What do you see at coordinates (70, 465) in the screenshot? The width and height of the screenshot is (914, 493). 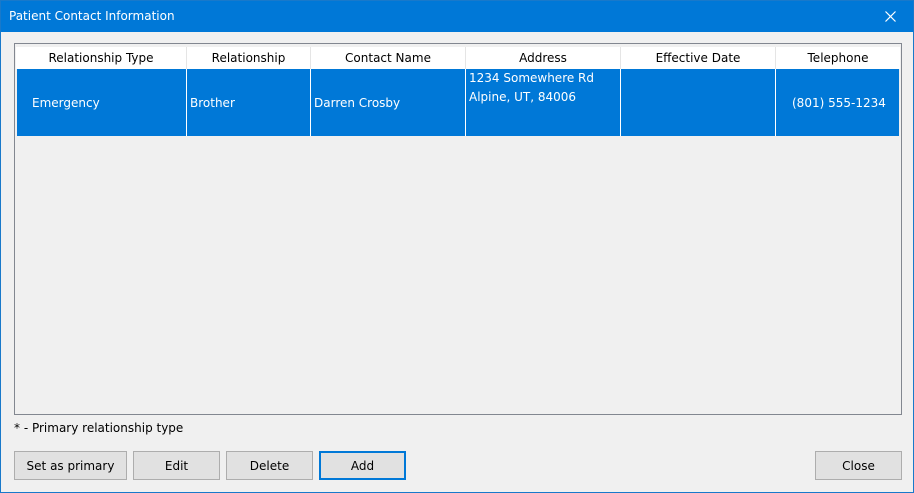 I see `set-as-primary-button: Set as primary` at bounding box center [70, 465].